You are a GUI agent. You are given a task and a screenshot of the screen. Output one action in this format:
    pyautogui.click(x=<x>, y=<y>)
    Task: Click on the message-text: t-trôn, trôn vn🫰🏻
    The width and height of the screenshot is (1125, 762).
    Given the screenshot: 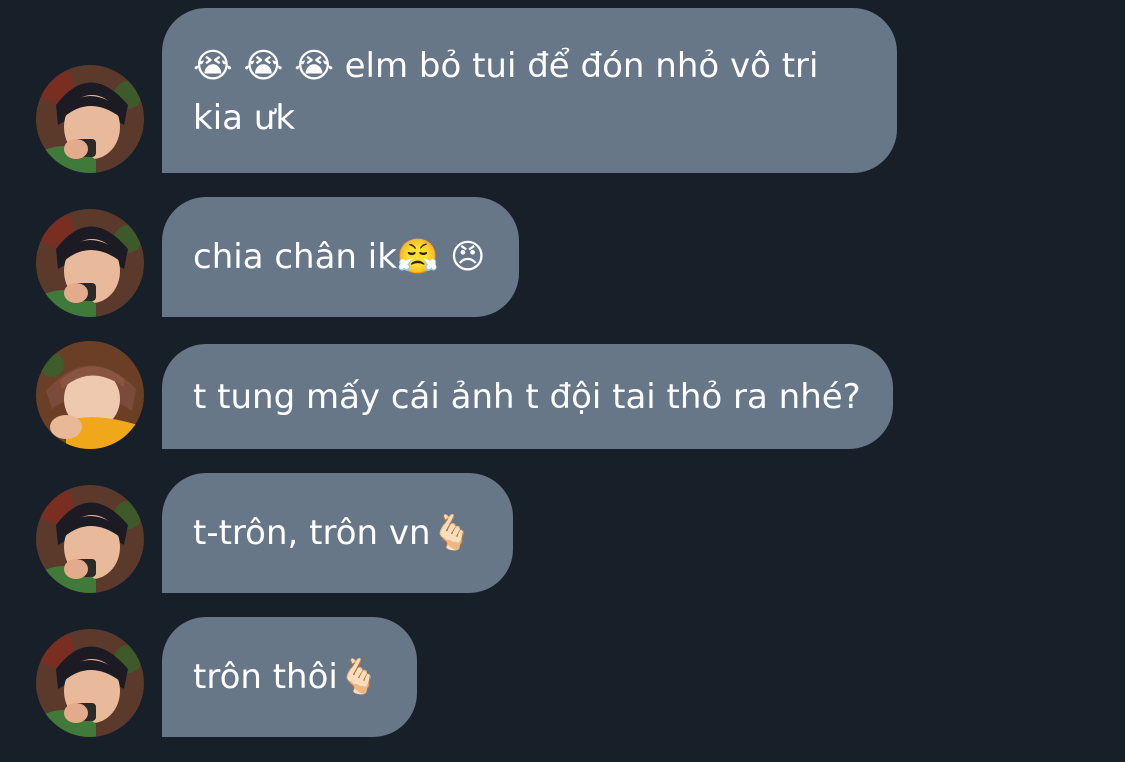 What is the action you would take?
    pyautogui.click(x=333, y=533)
    